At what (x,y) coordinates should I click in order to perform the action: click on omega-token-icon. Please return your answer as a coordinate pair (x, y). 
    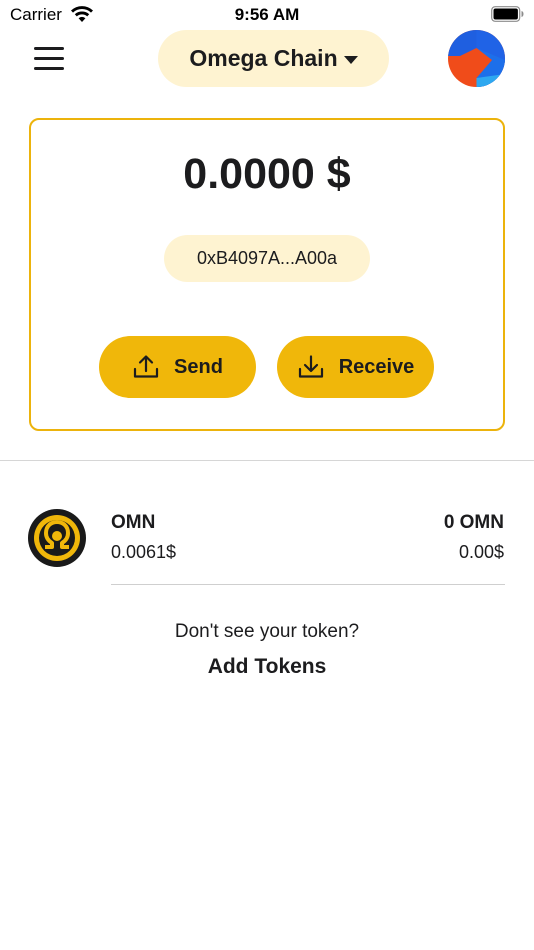
    Looking at the image, I should click on (57, 538).